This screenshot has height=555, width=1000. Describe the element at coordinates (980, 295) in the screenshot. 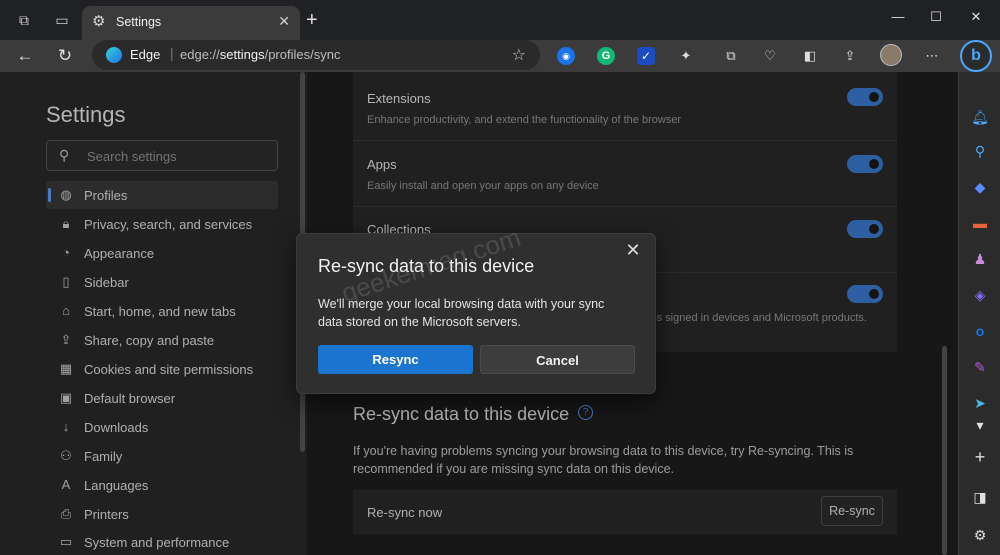

I see `office-icon: ◈` at that location.